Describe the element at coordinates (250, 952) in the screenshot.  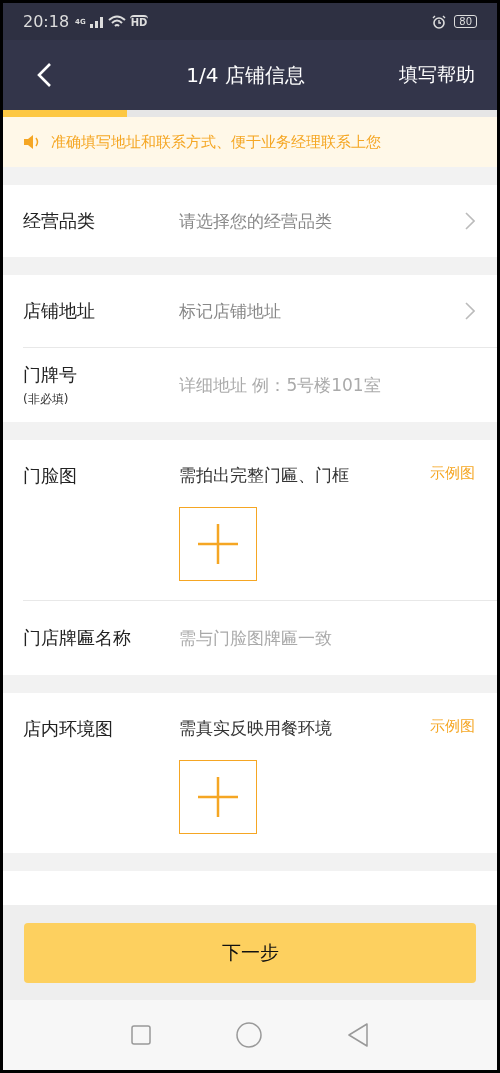
I see `next-button: 下一步` at that location.